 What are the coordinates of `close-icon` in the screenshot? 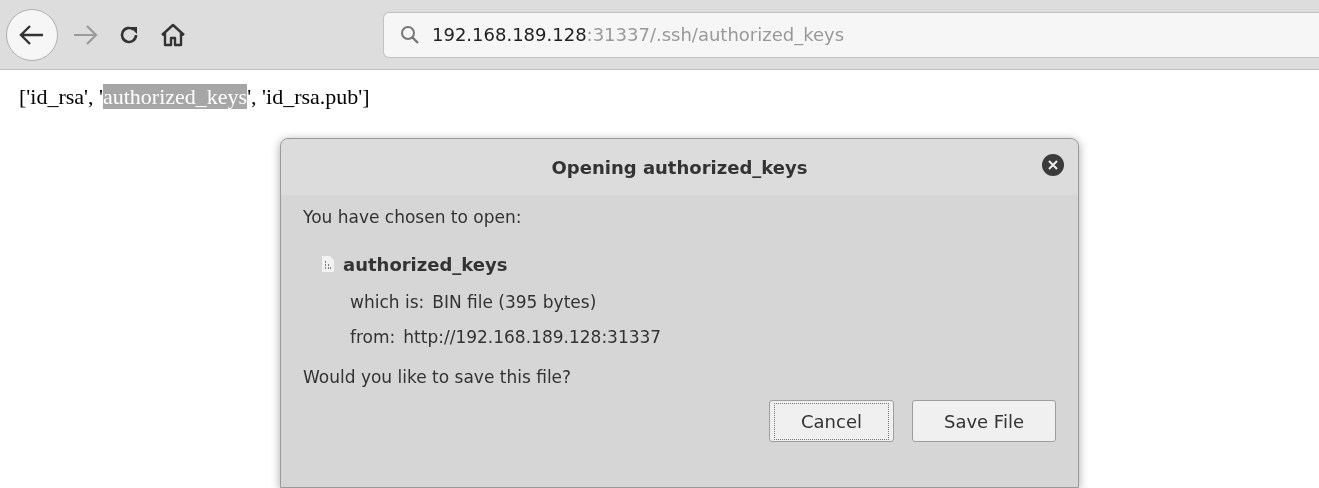 It's located at (1053, 165).